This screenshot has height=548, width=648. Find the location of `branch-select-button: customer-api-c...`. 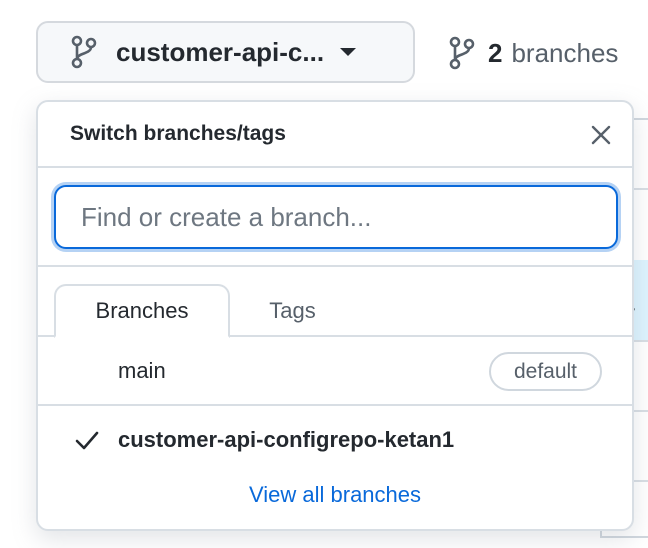

branch-select-button: customer-api-c... is located at coordinates (225, 52).